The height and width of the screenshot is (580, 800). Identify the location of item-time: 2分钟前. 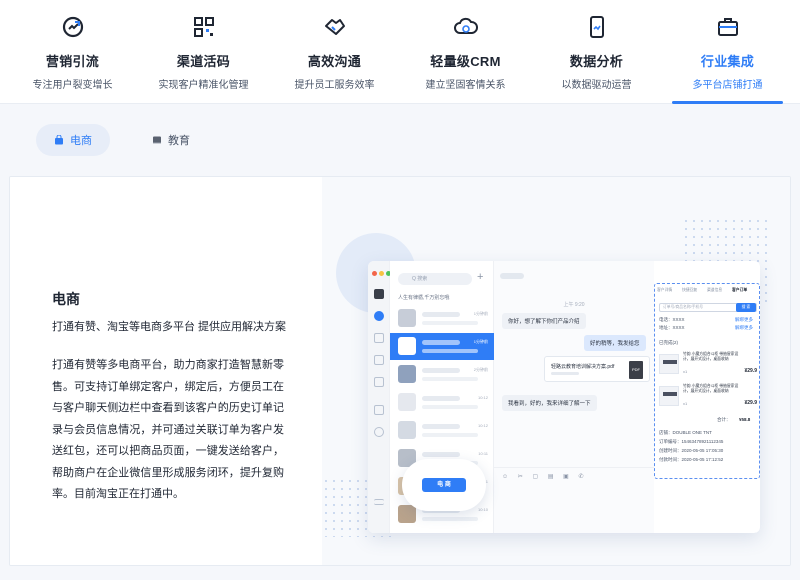
(480, 369).